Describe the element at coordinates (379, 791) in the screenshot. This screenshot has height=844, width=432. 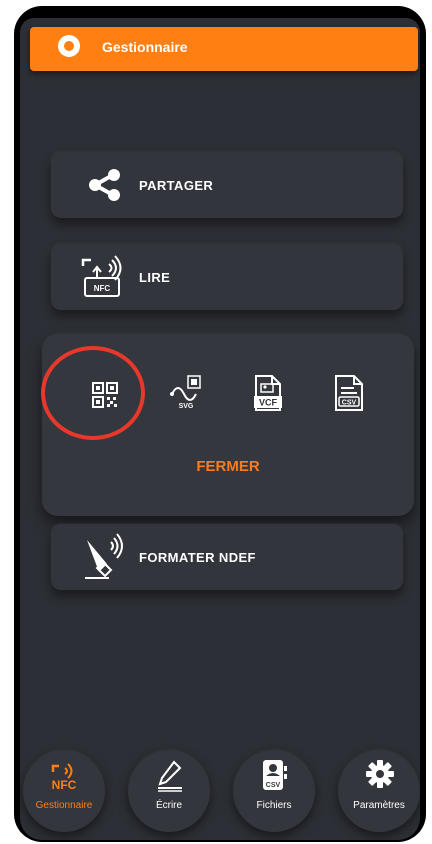
I see `nav-parametres: Paramètres` at that location.